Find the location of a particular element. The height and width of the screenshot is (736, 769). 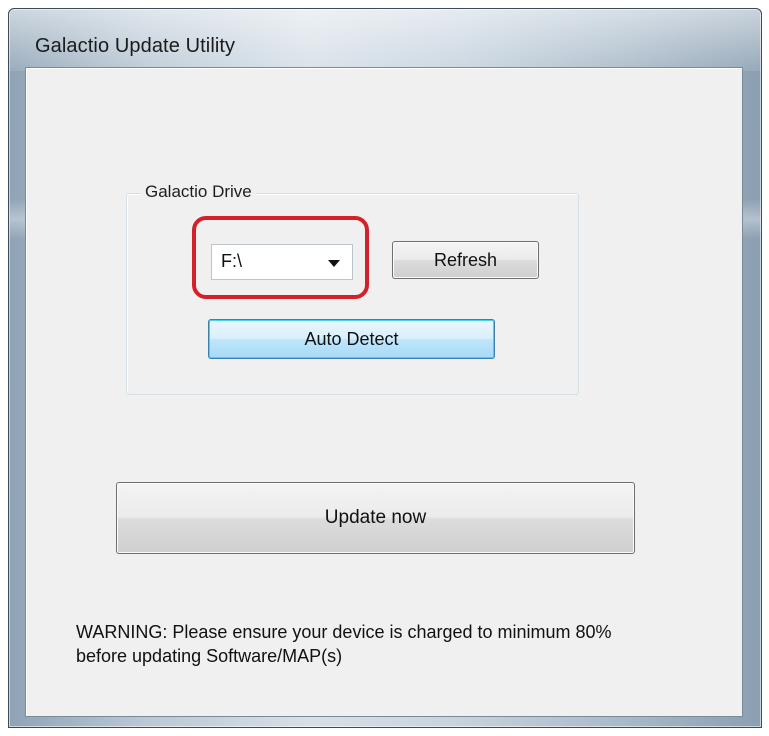

group-legend: Galactio Drive is located at coordinates (198, 192).